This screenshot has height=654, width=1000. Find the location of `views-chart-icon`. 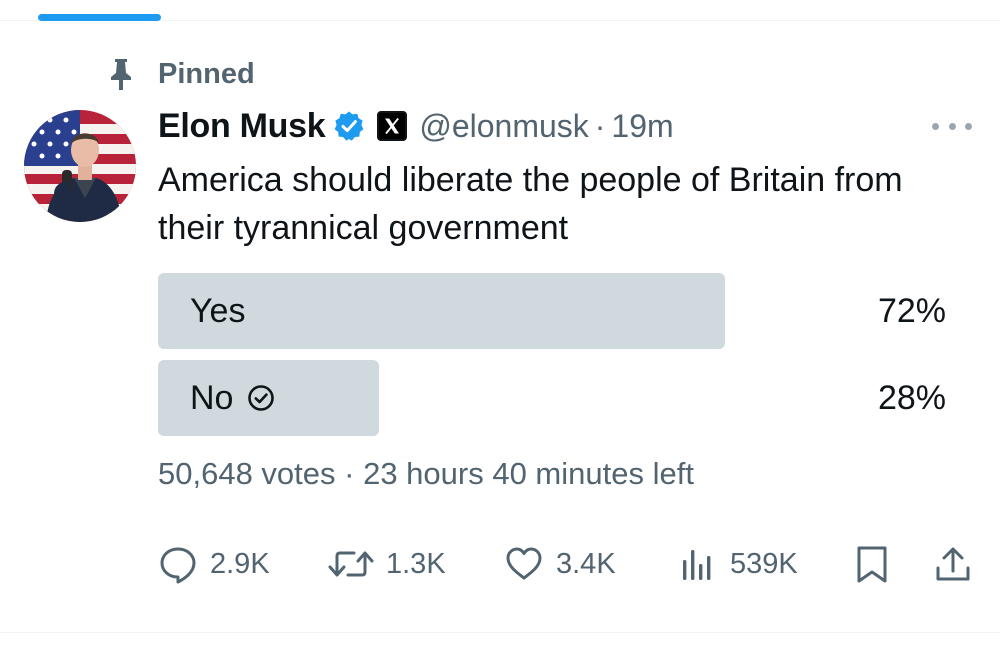

views-chart-icon is located at coordinates (697, 565).